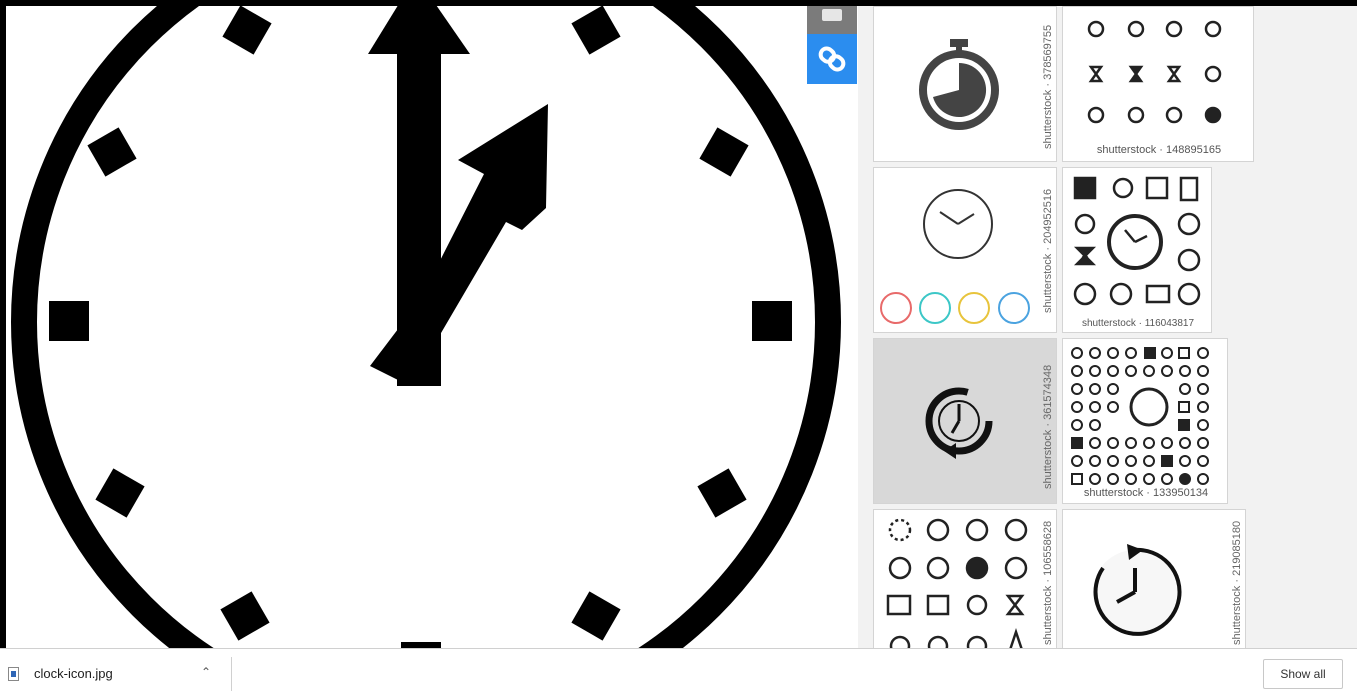  Describe the element at coordinates (231, 674) in the screenshot. I see `divider` at that location.